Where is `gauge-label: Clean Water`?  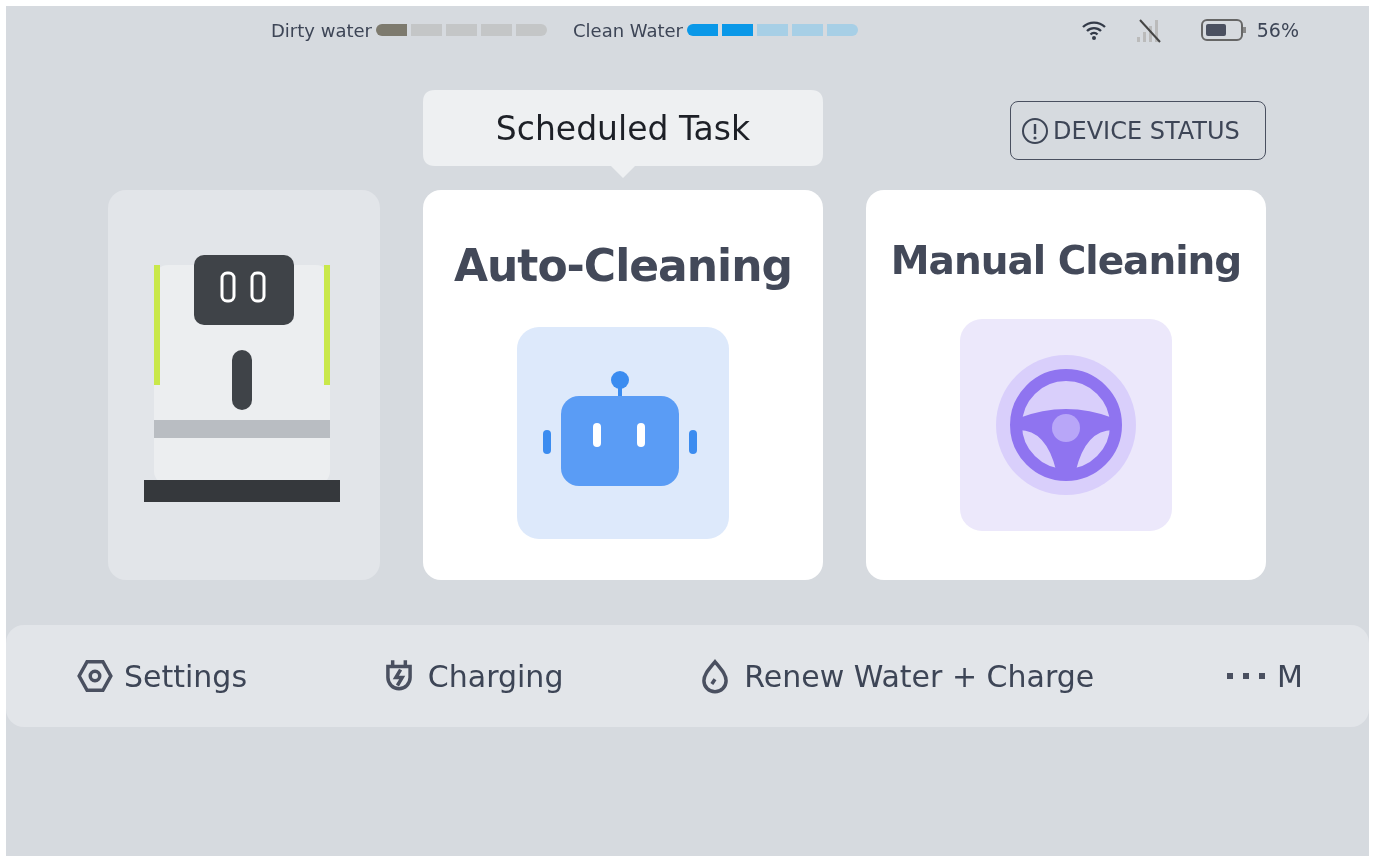
gauge-label: Clean Water is located at coordinates (628, 30).